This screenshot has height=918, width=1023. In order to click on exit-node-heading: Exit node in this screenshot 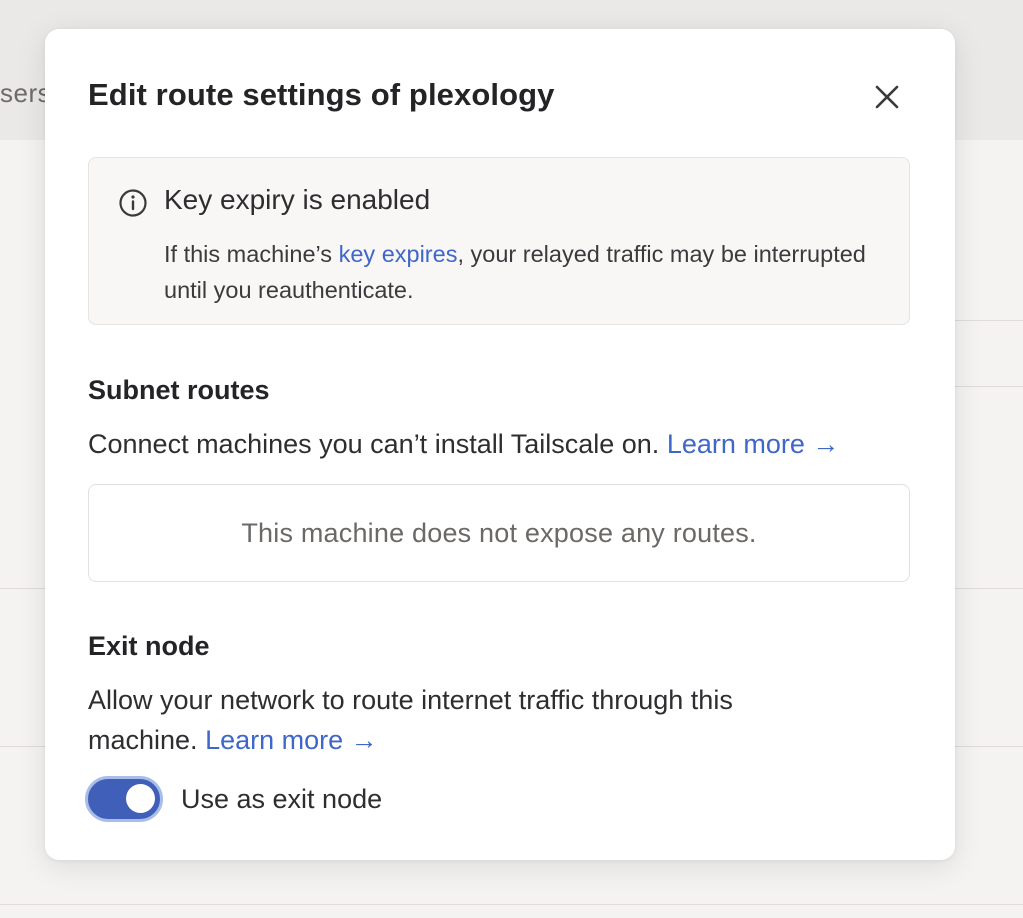, I will do `click(149, 646)`.